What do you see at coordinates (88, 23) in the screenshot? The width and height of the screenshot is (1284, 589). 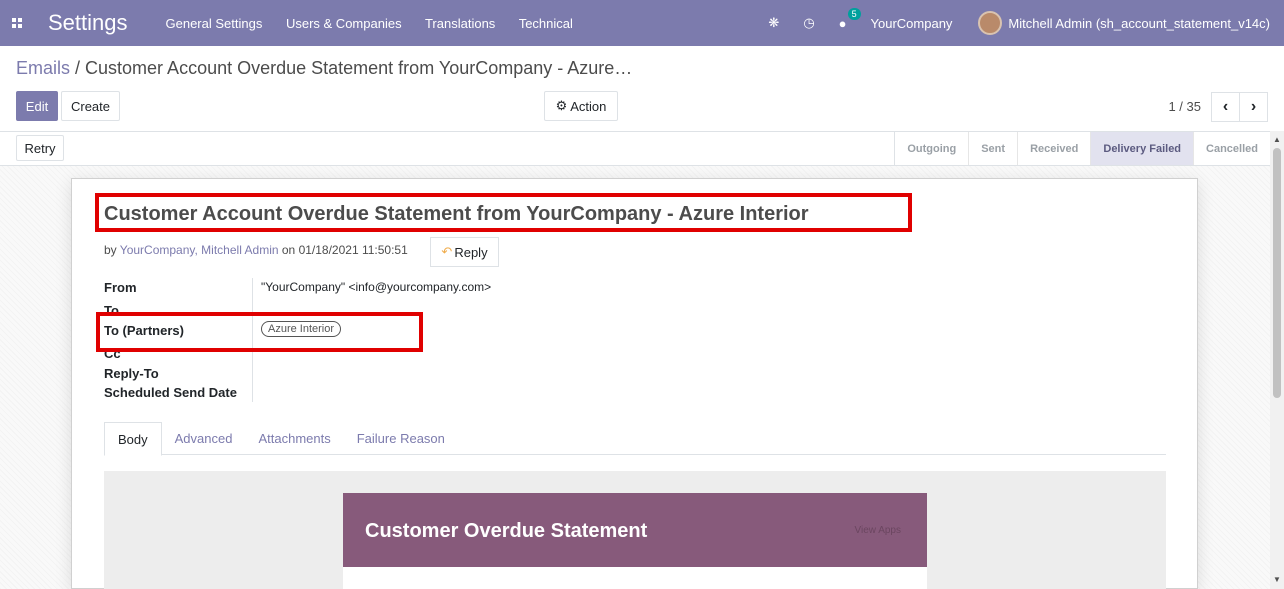 I see `app-name: Settings` at bounding box center [88, 23].